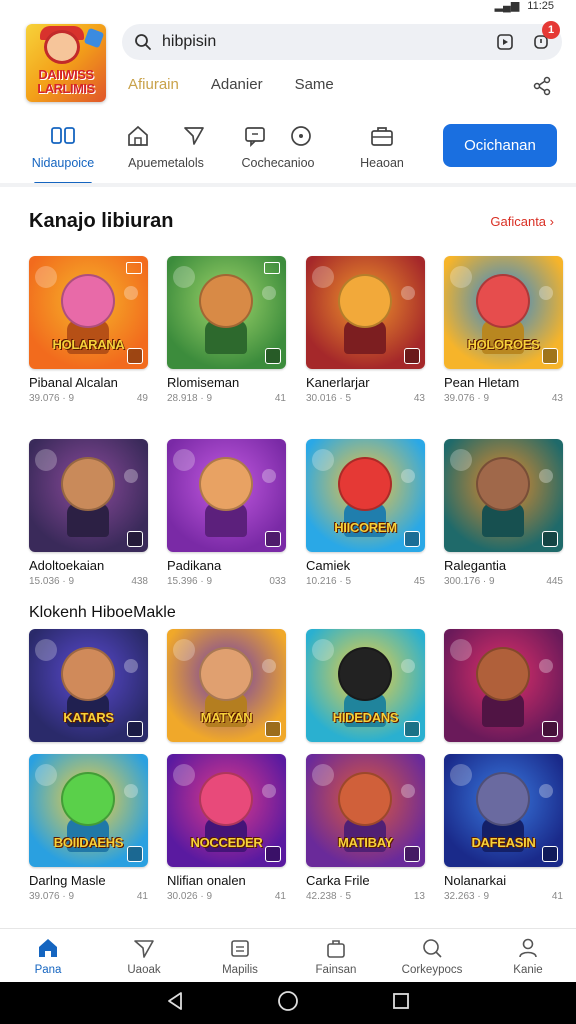 This screenshot has height=1024, width=576. I want to click on home-icon, so click(48, 948).